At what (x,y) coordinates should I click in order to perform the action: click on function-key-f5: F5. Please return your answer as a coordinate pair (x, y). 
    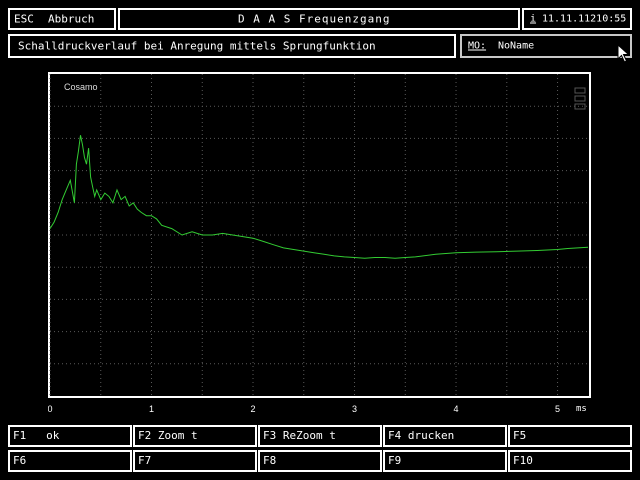
    Looking at the image, I should click on (570, 436).